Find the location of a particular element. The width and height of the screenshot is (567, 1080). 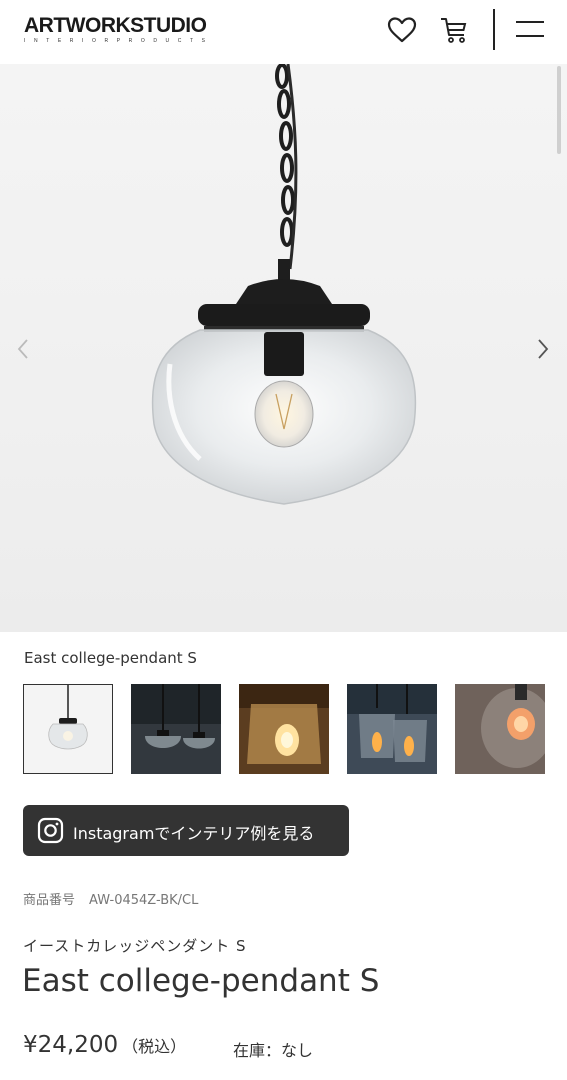

product-kana-name: イーストカレッジペンダント S is located at coordinates (135, 946).